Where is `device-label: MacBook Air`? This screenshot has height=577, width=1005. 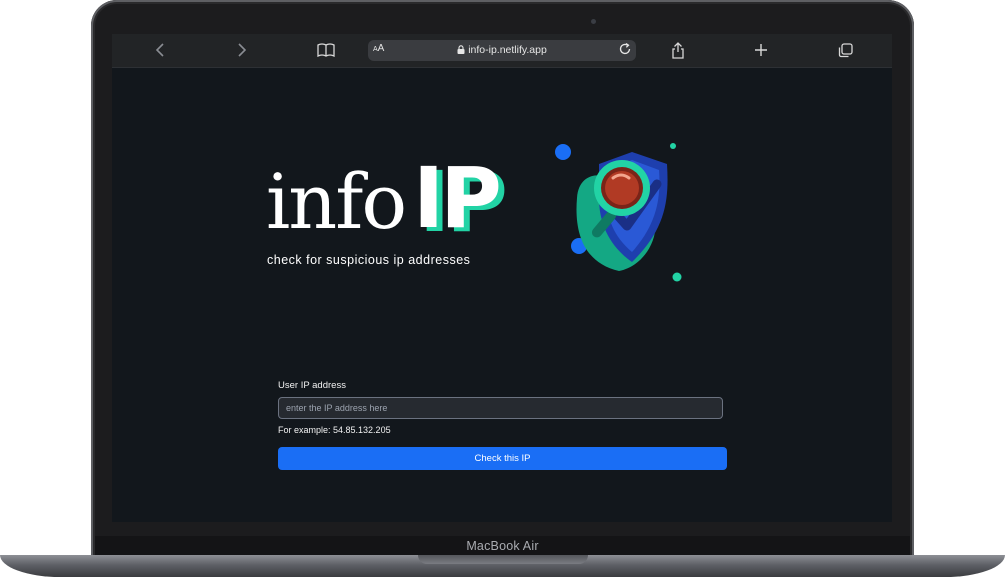 device-label: MacBook Air is located at coordinates (502, 546).